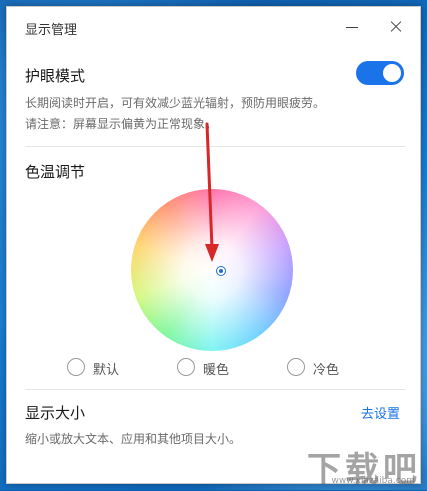 Image resolution: width=427 pixels, height=491 pixels. What do you see at coordinates (106, 370) in the screenshot?
I see `radio-label: 默认` at bounding box center [106, 370].